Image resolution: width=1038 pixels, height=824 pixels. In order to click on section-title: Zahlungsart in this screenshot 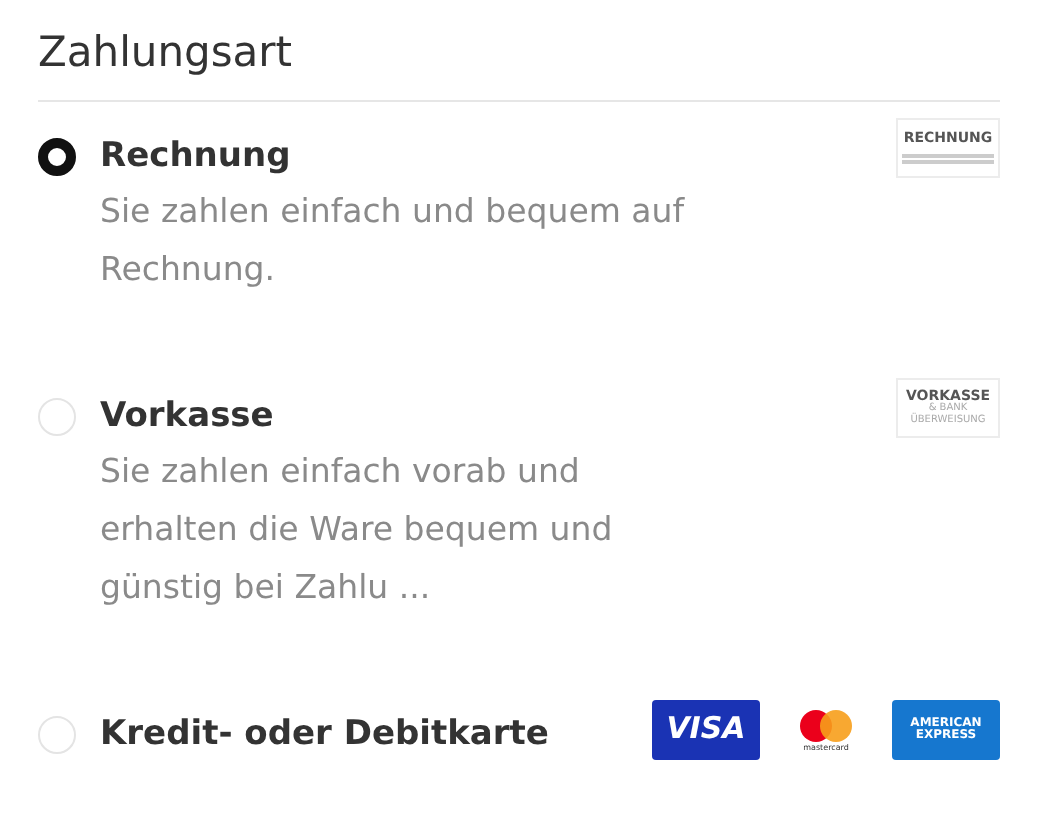, I will do `click(519, 65)`.